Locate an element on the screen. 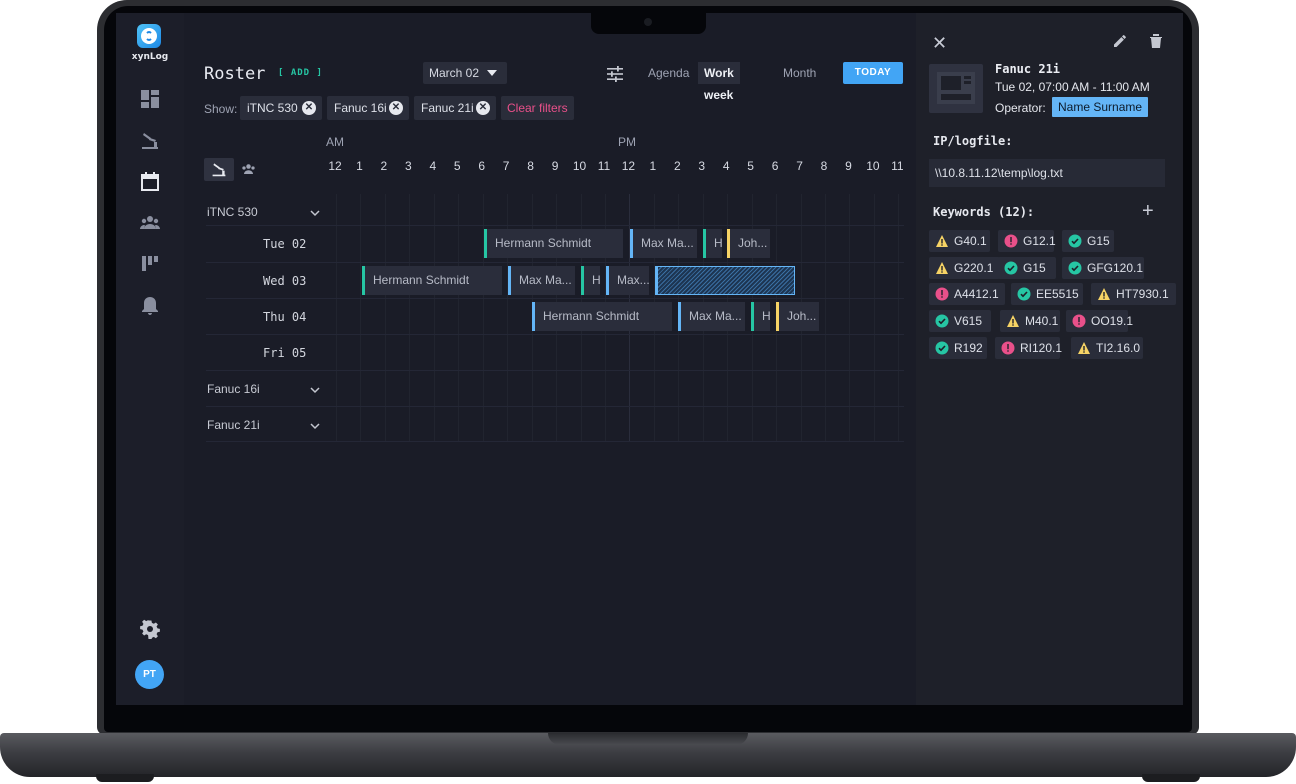  filter-chip: Fanuc 16i ✕ is located at coordinates (368, 108).